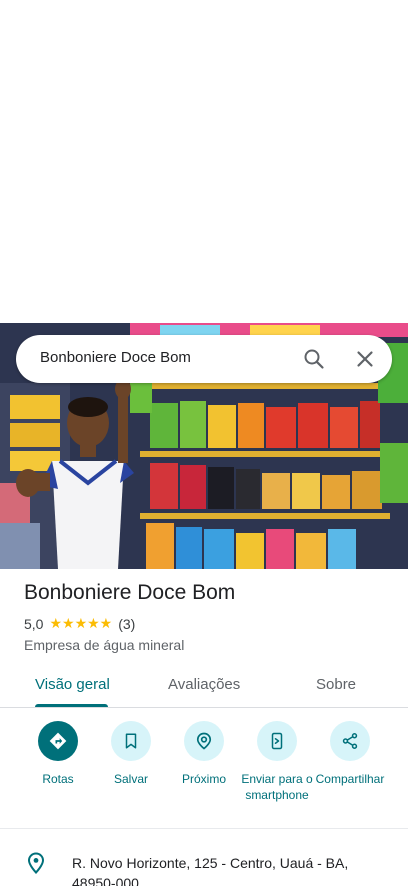 Image resolution: width=408 pixels, height=886 pixels. I want to click on review-count: (3), so click(126, 624).